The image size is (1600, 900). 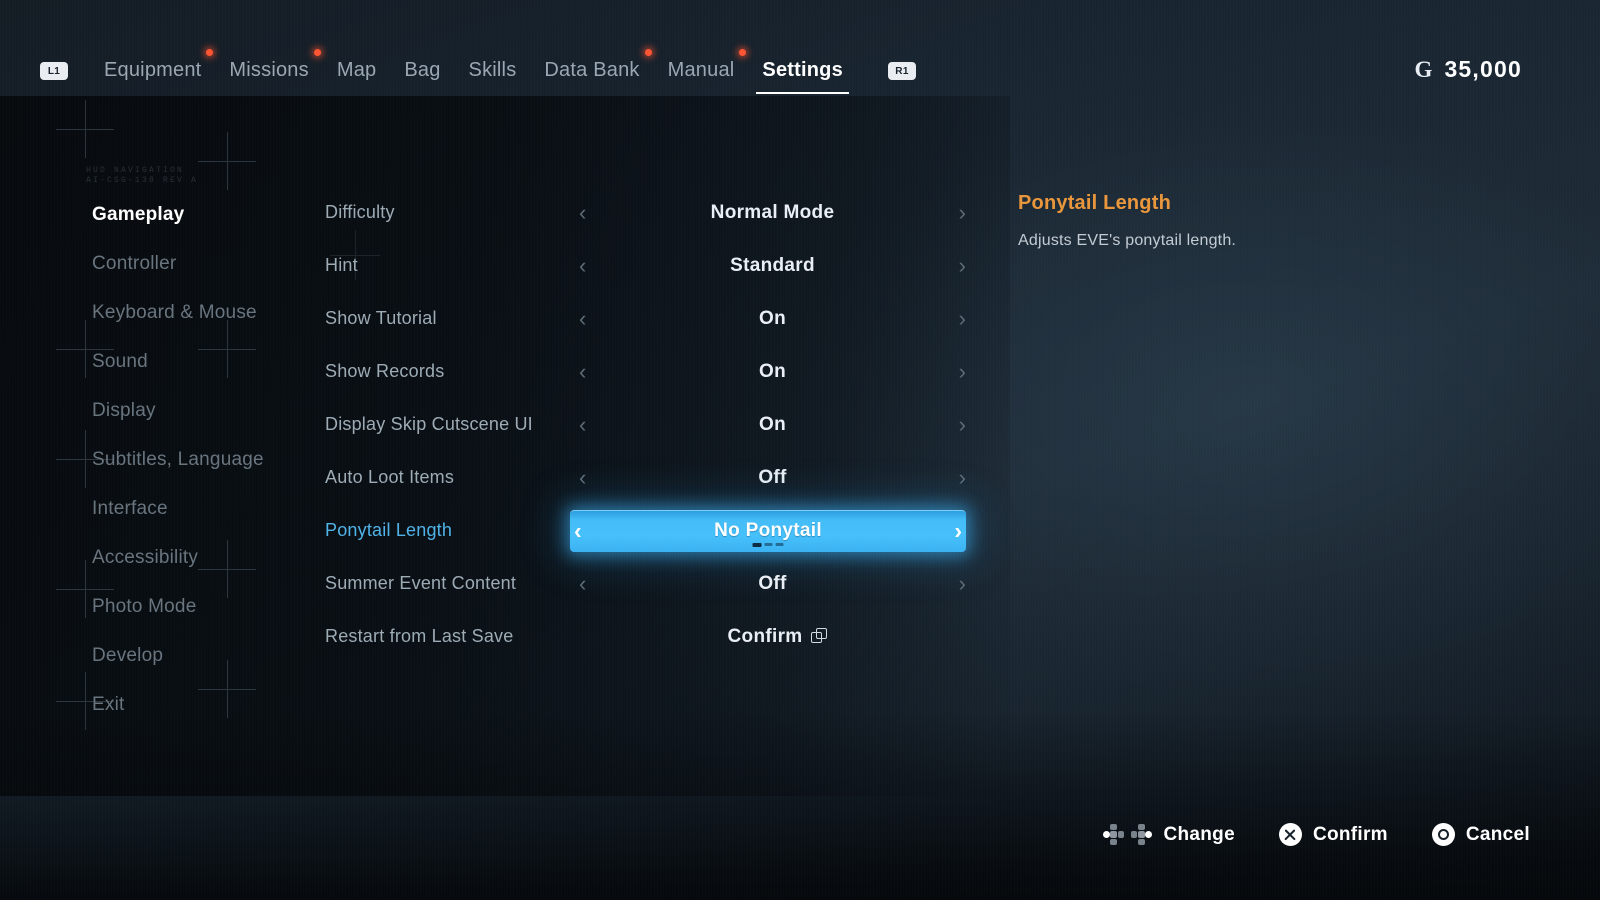 I want to click on setting-stepper-control: ‹ Normal Mode ›, so click(x=772, y=213).